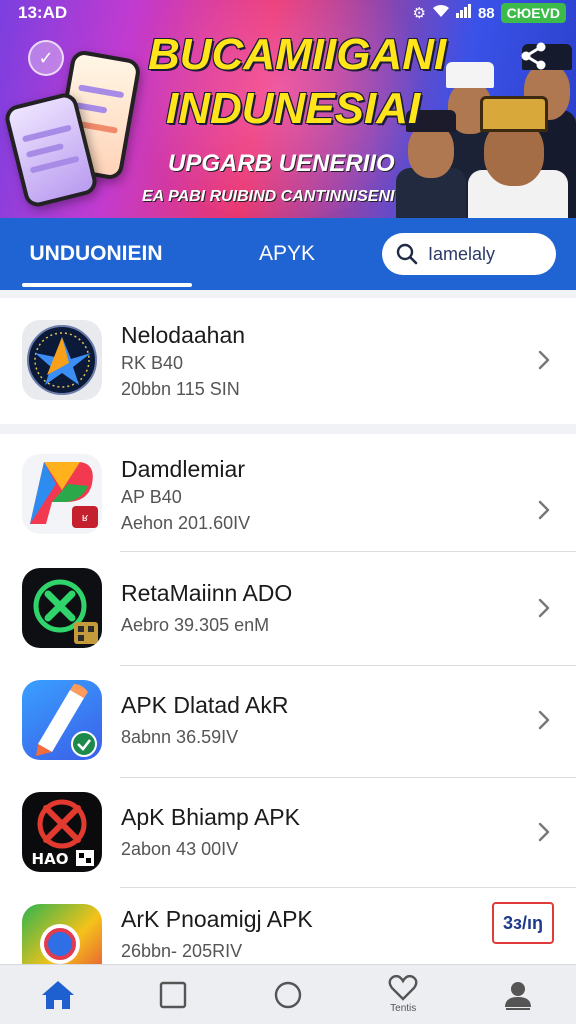  I want to click on signal-icon, so click(463, 13).